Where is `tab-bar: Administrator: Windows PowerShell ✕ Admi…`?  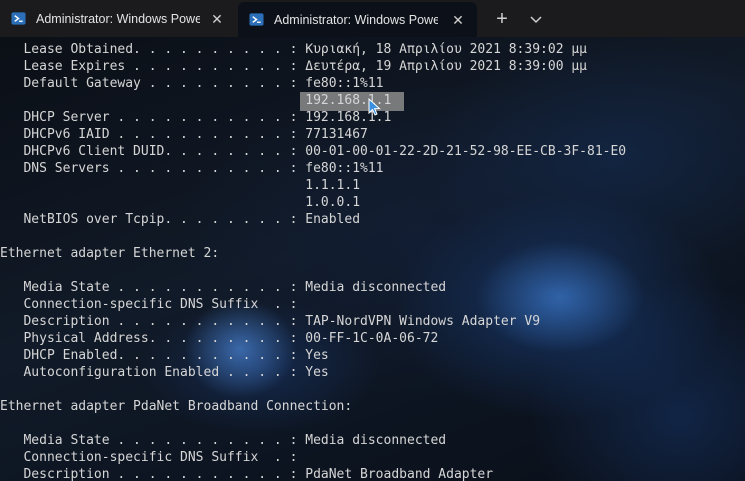
tab-bar: Administrator: Windows PowerShell ✕ Admi… is located at coordinates (372, 18).